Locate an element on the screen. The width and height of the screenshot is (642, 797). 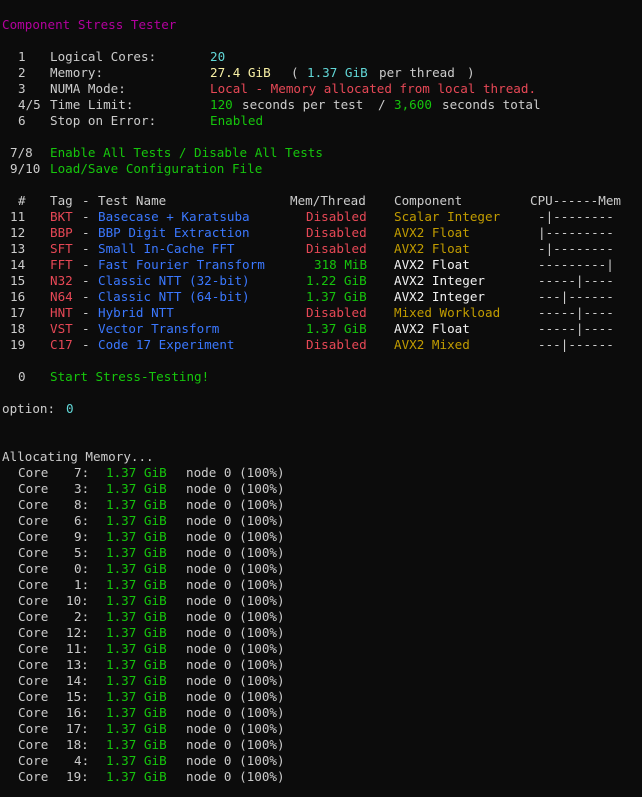
core-id: 19: is located at coordinates (77, 776).